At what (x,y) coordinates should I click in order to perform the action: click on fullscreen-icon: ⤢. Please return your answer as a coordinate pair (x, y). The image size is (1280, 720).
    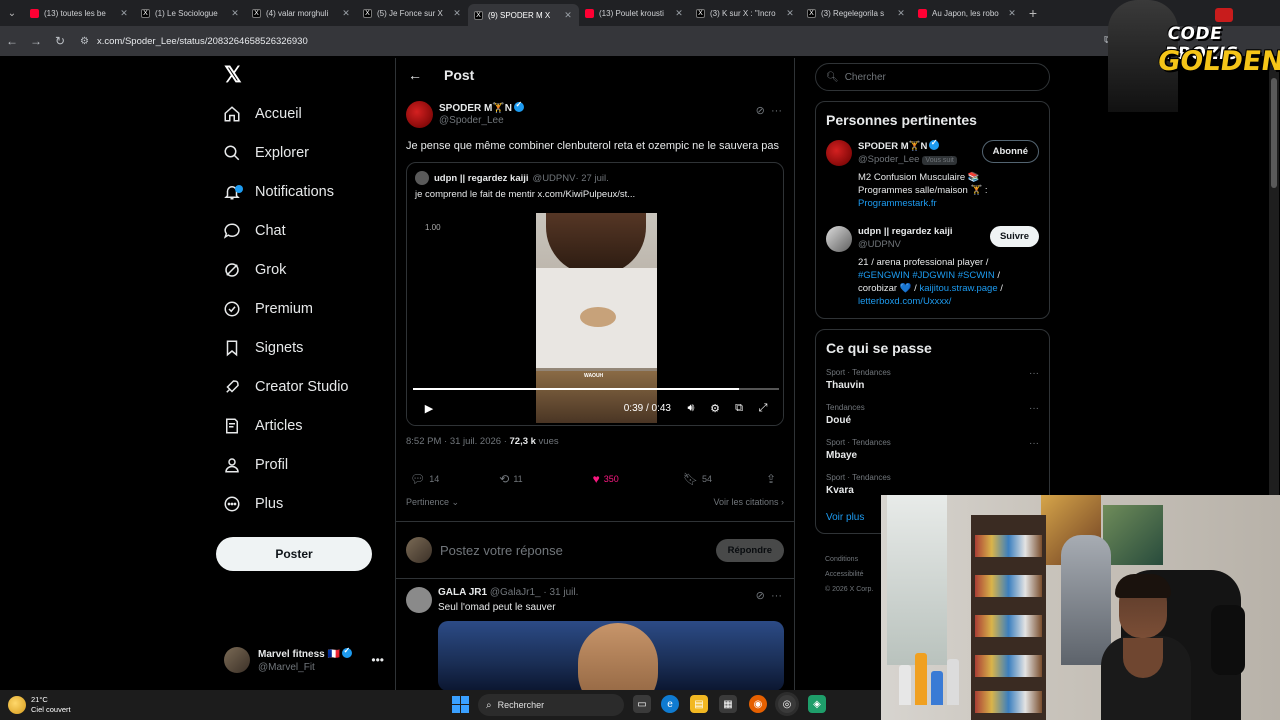
    Looking at the image, I should click on (763, 408).